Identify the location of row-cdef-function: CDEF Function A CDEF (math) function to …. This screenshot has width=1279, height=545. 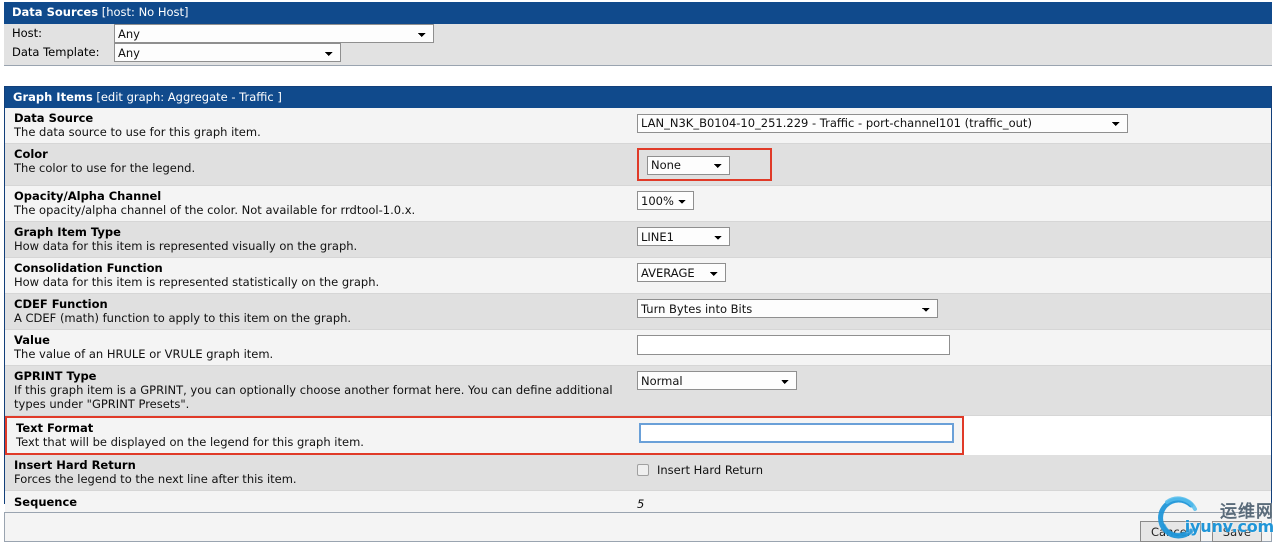
(638, 311).